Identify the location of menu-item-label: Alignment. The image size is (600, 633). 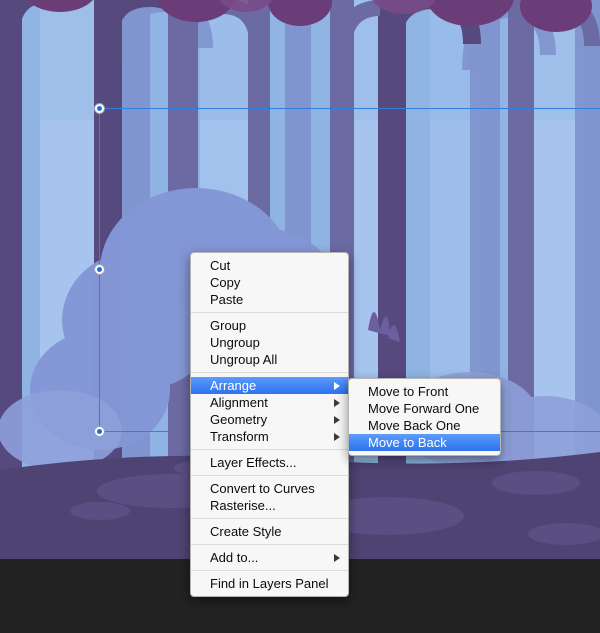
(239, 402).